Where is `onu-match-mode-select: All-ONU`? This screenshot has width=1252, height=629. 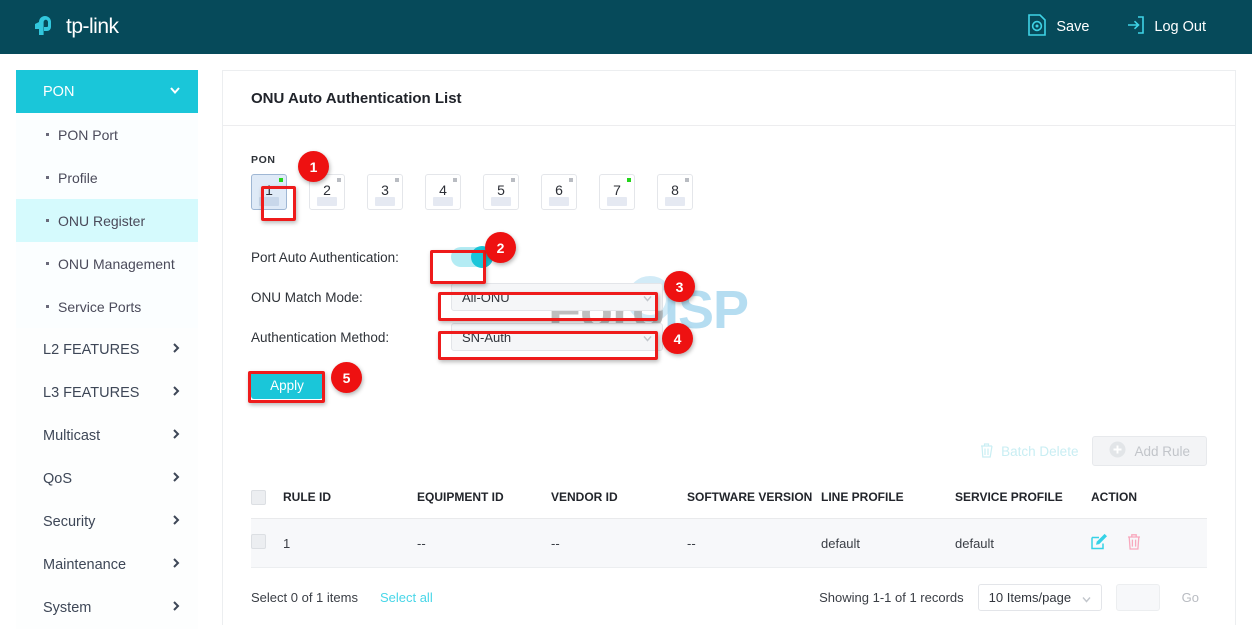
onu-match-mode-select: All-ONU is located at coordinates (557, 297).